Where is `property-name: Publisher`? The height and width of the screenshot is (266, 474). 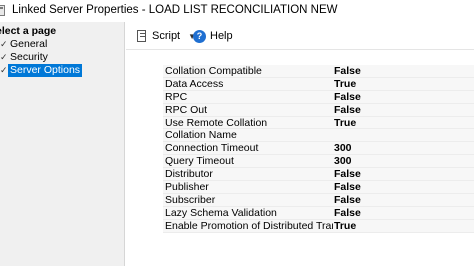 property-name: Publisher is located at coordinates (187, 187).